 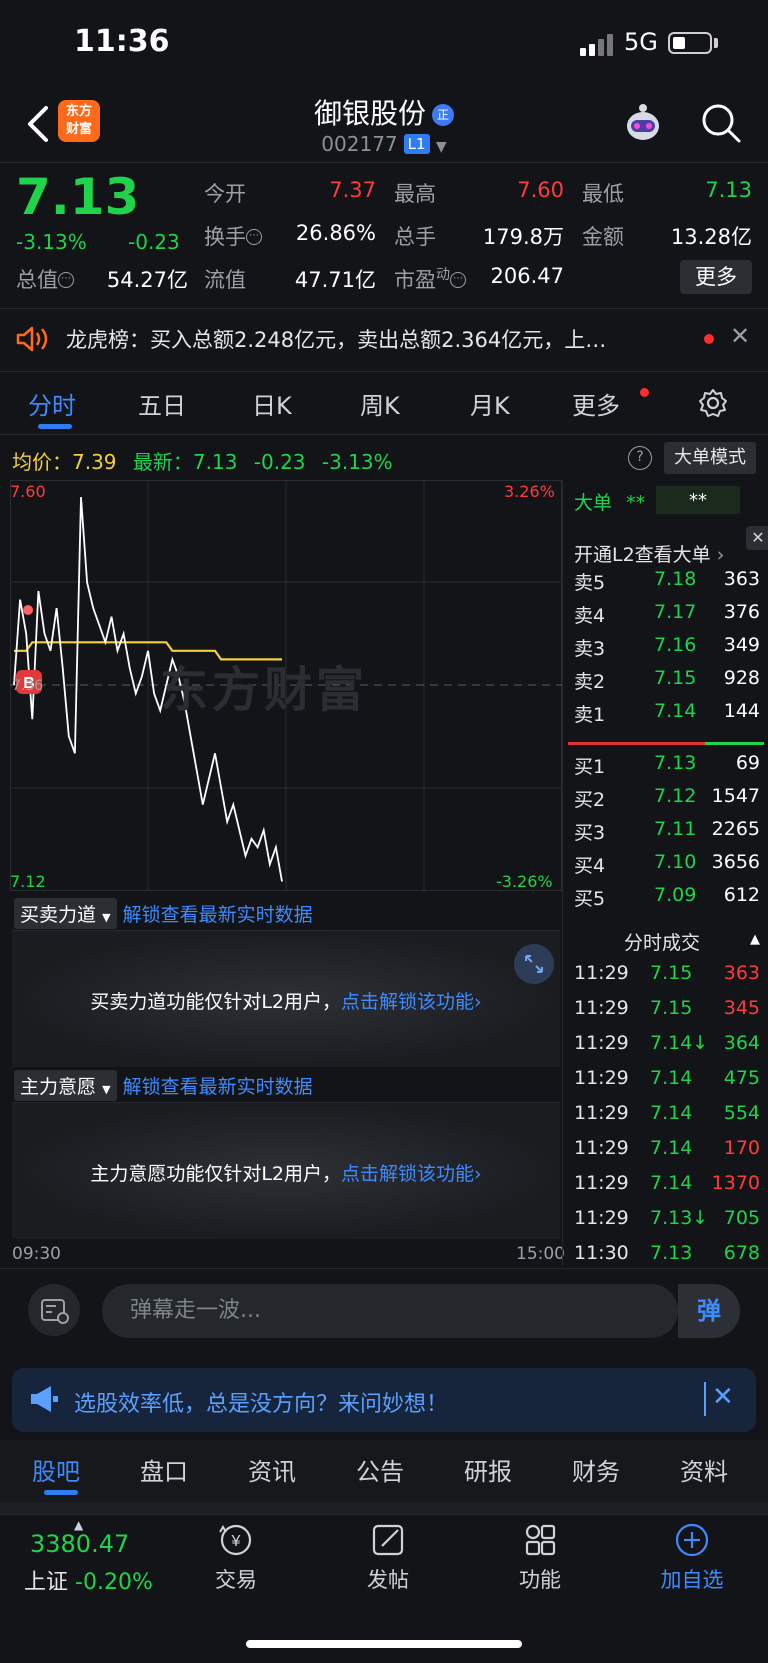 What do you see at coordinates (56, 1469) in the screenshot?
I see `tab-forum: 股吧` at bounding box center [56, 1469].